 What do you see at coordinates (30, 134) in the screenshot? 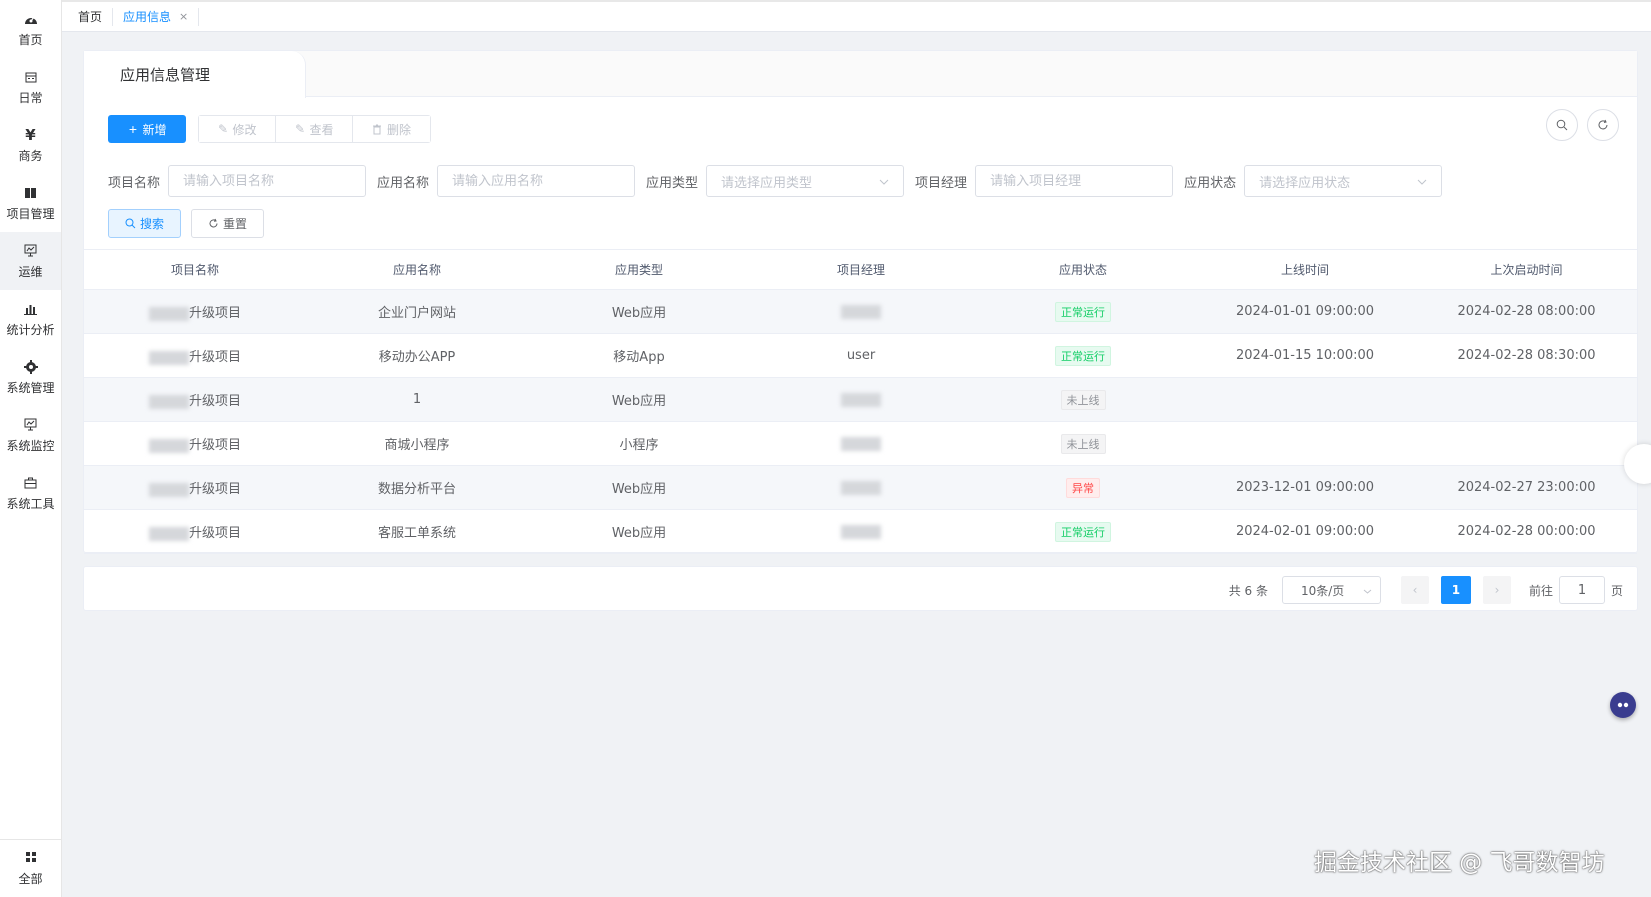
I see `yen-icon: ¥` at bounding box center [30, 134].